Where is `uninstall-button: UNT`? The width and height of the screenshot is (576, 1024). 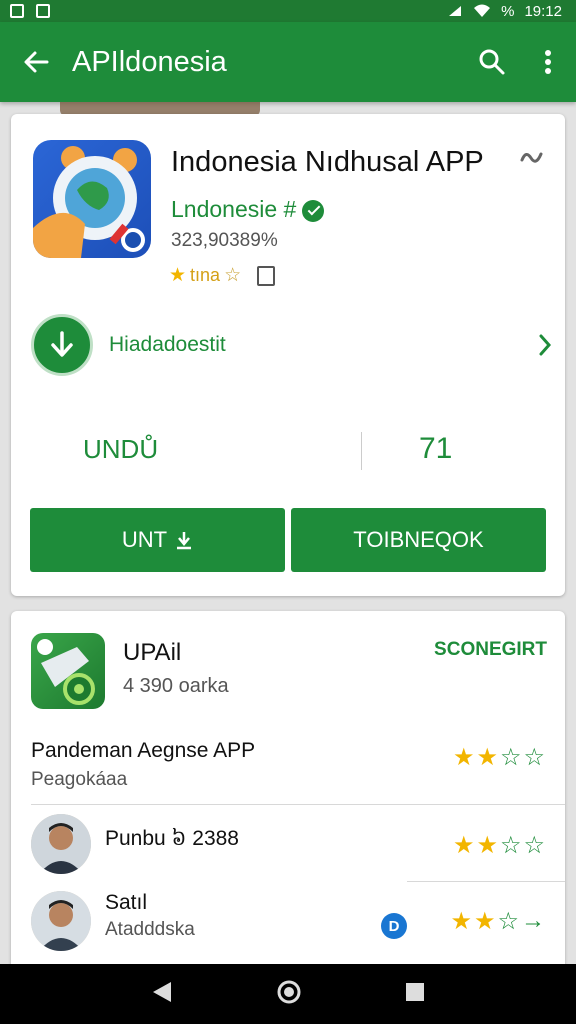 uninstall-button: UNT is located at coordinates (157, 540).